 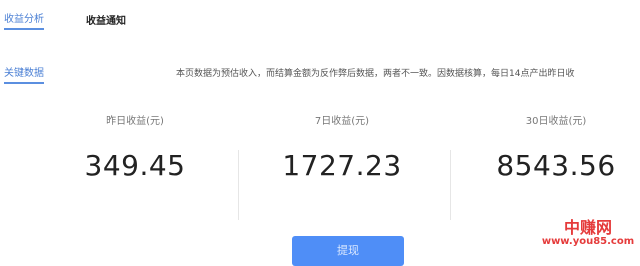 What do you see at coordinates (348, 251) in the screenshot?
I see `withdraw-button: 提现` at bounding box center [348, 251].